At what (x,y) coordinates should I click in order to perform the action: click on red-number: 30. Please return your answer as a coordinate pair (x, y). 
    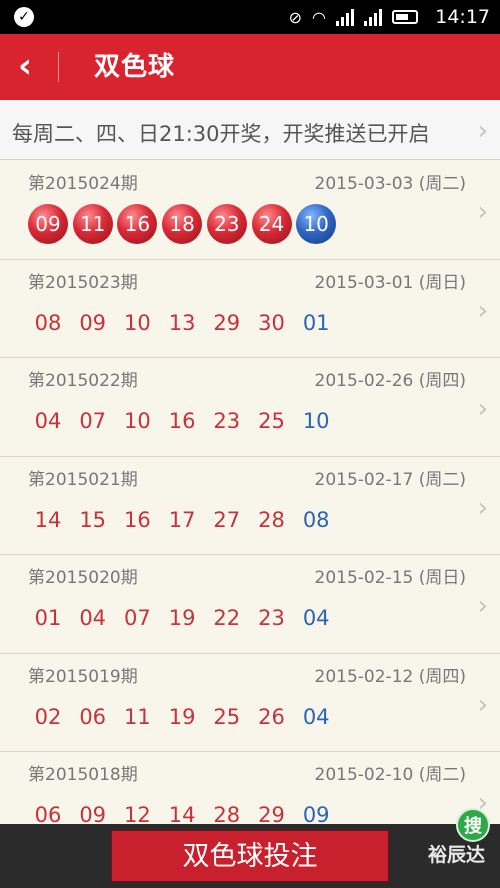
    Looking at the image, I should click on (271, 322).